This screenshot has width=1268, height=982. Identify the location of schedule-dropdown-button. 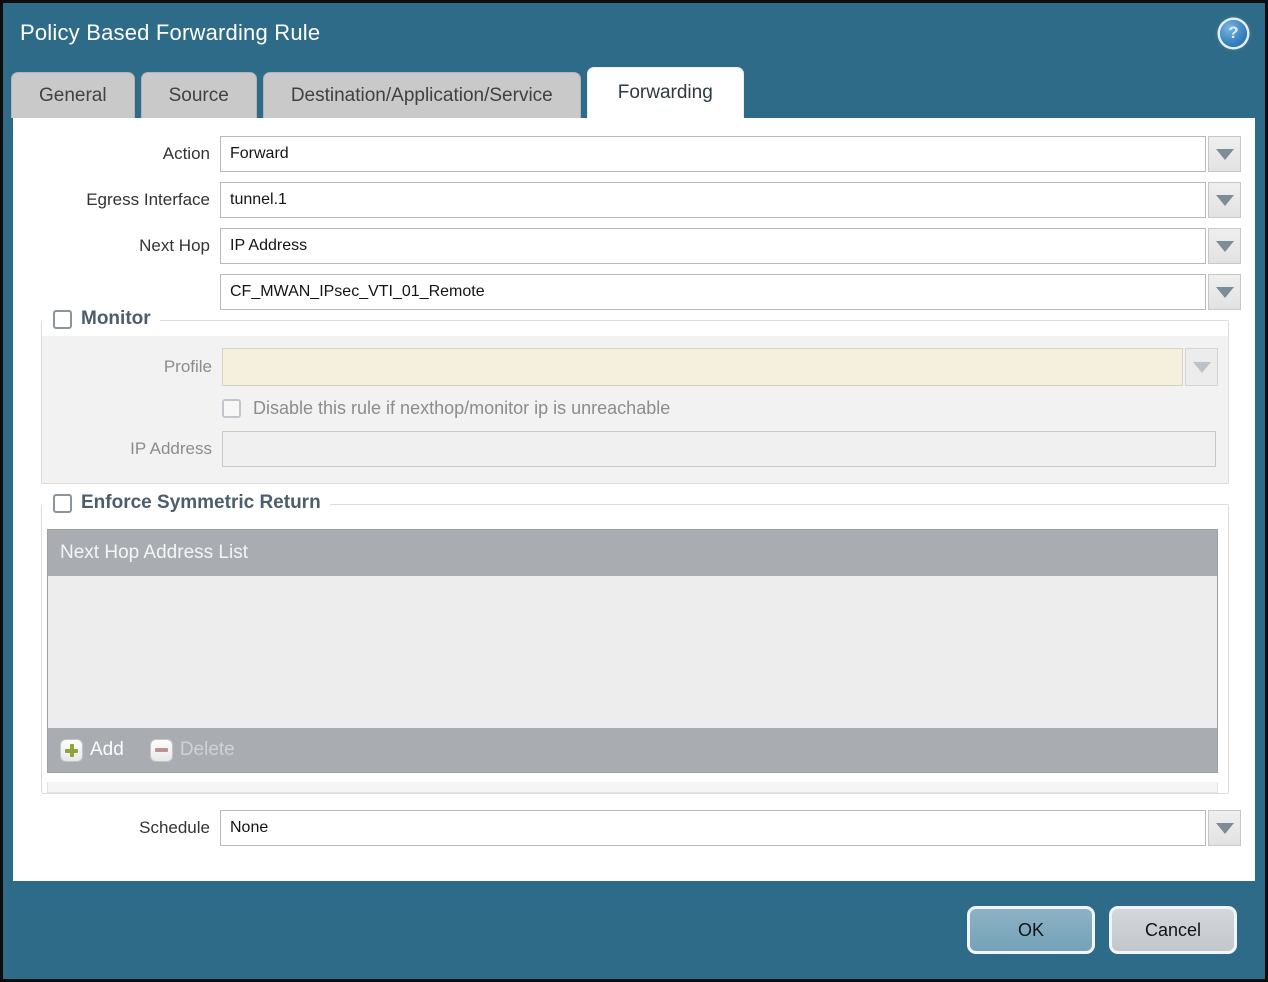
(1224, 828).